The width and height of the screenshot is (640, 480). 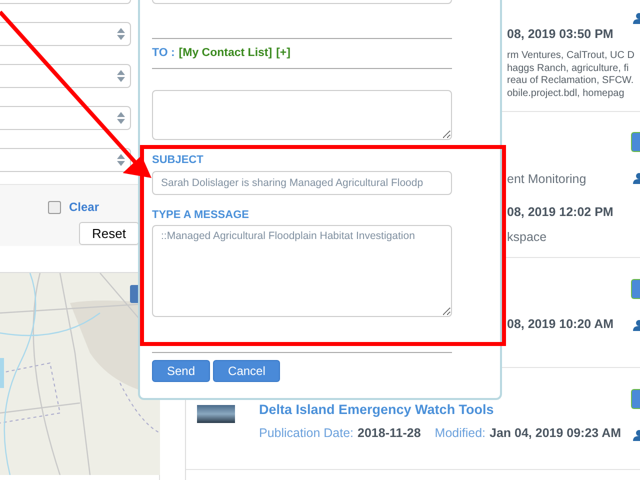 I want to click on modified-date: 08, 2019 10:20 AM, so click(x=560, y=324).